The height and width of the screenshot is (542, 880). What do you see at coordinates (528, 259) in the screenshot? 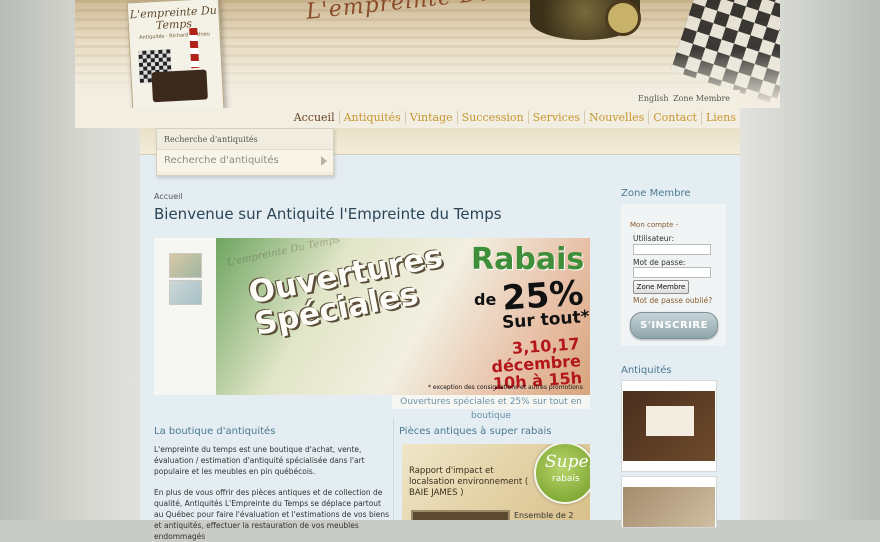
I see `banner-rabais: Rabais` at bounding box center [528, 259].